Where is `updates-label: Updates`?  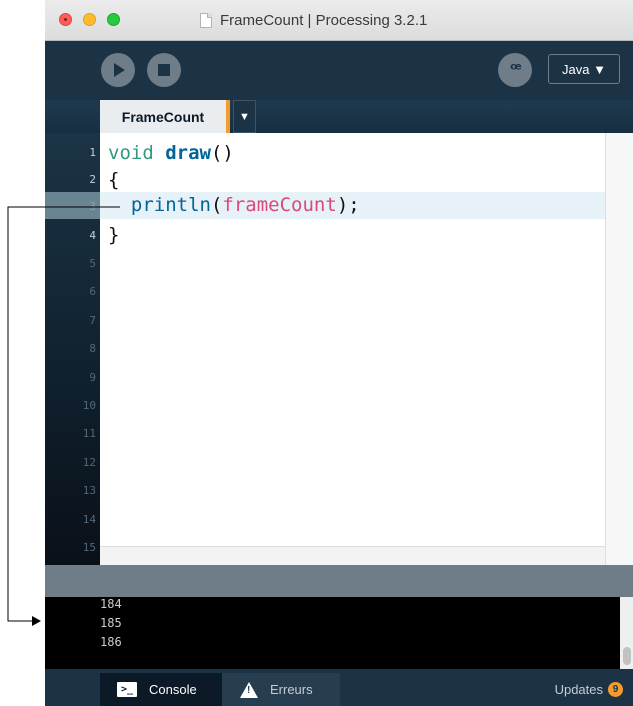
updates-label: Updates is located at coordinates (578, 689).